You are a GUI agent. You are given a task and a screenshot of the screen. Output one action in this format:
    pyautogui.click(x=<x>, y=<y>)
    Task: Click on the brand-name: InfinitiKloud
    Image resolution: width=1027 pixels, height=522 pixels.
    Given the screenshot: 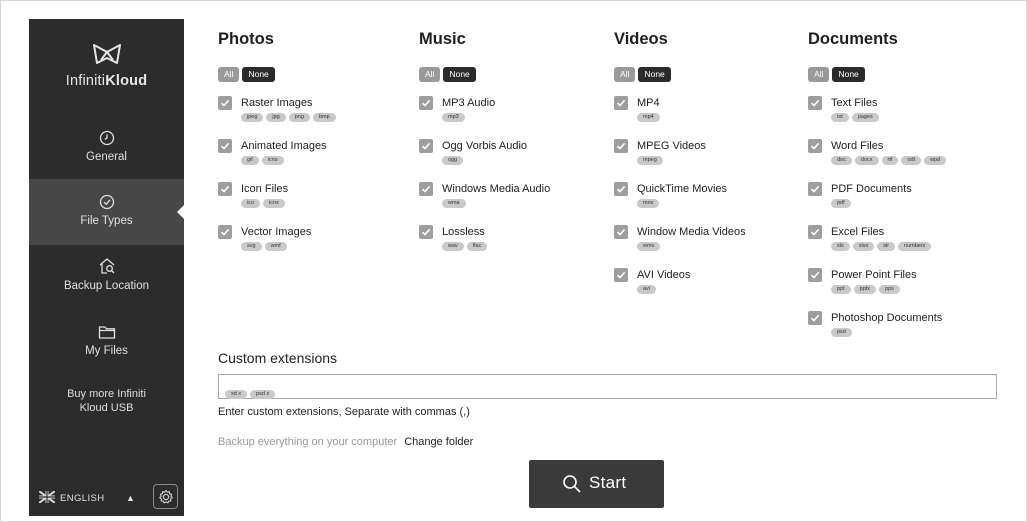 What is the action you would take?
    pyautogui.click(x=106, y=81)
    